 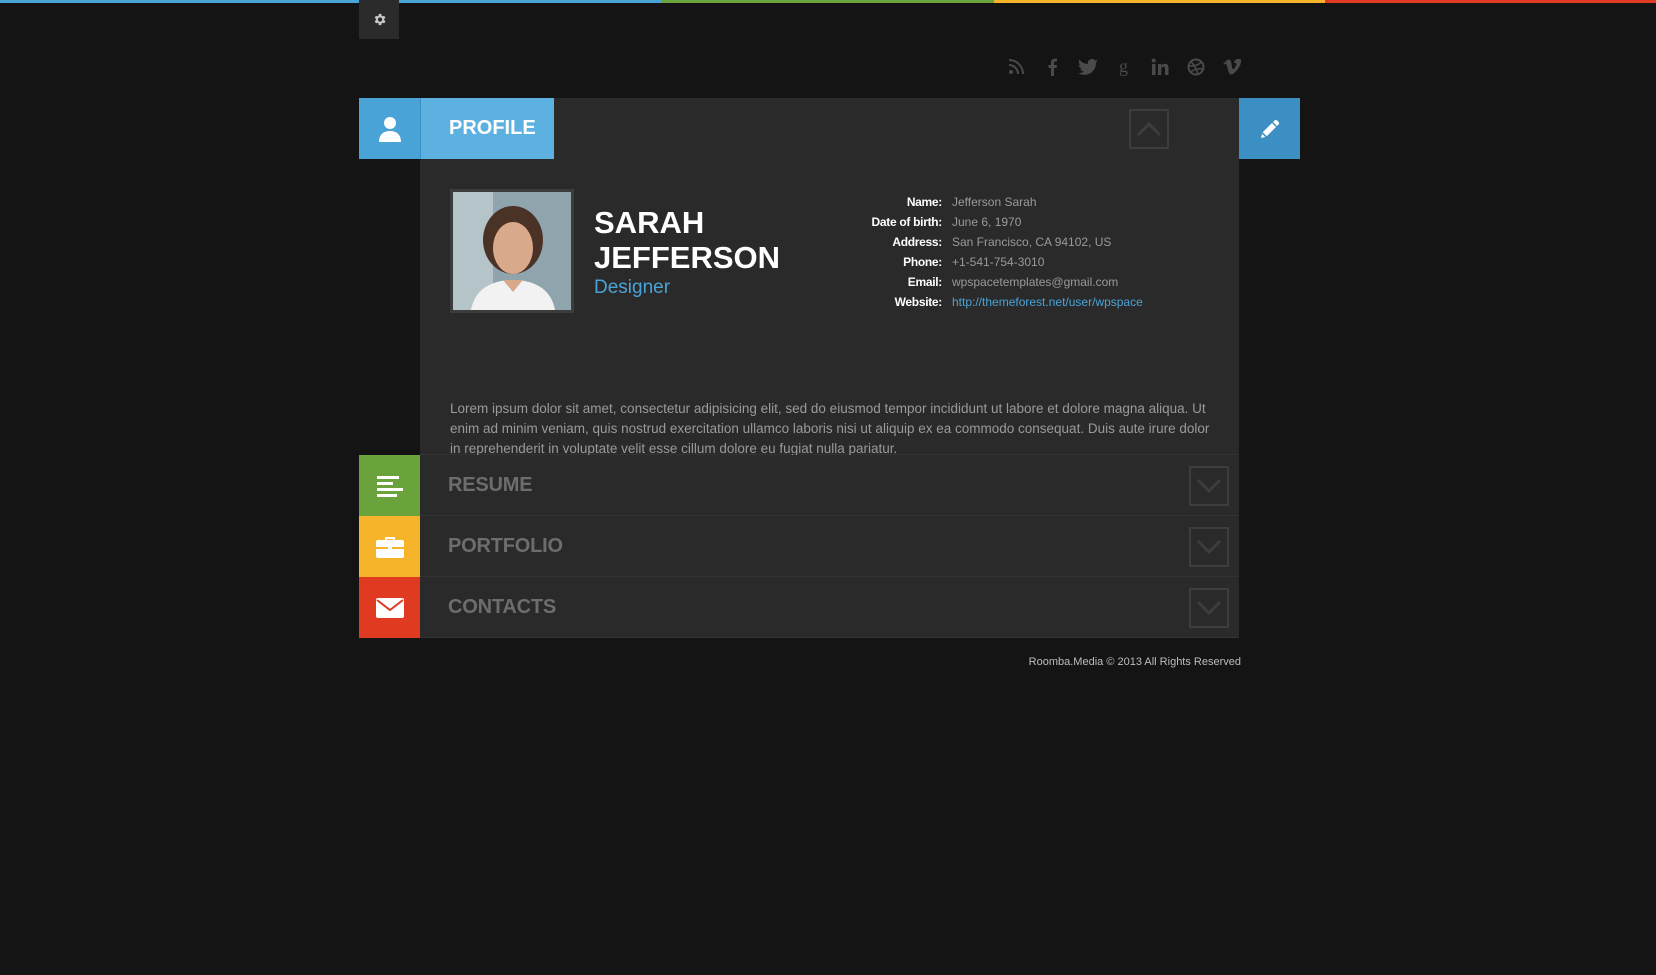 I want to click on job-title: Designer, so click(x=632, y=287).